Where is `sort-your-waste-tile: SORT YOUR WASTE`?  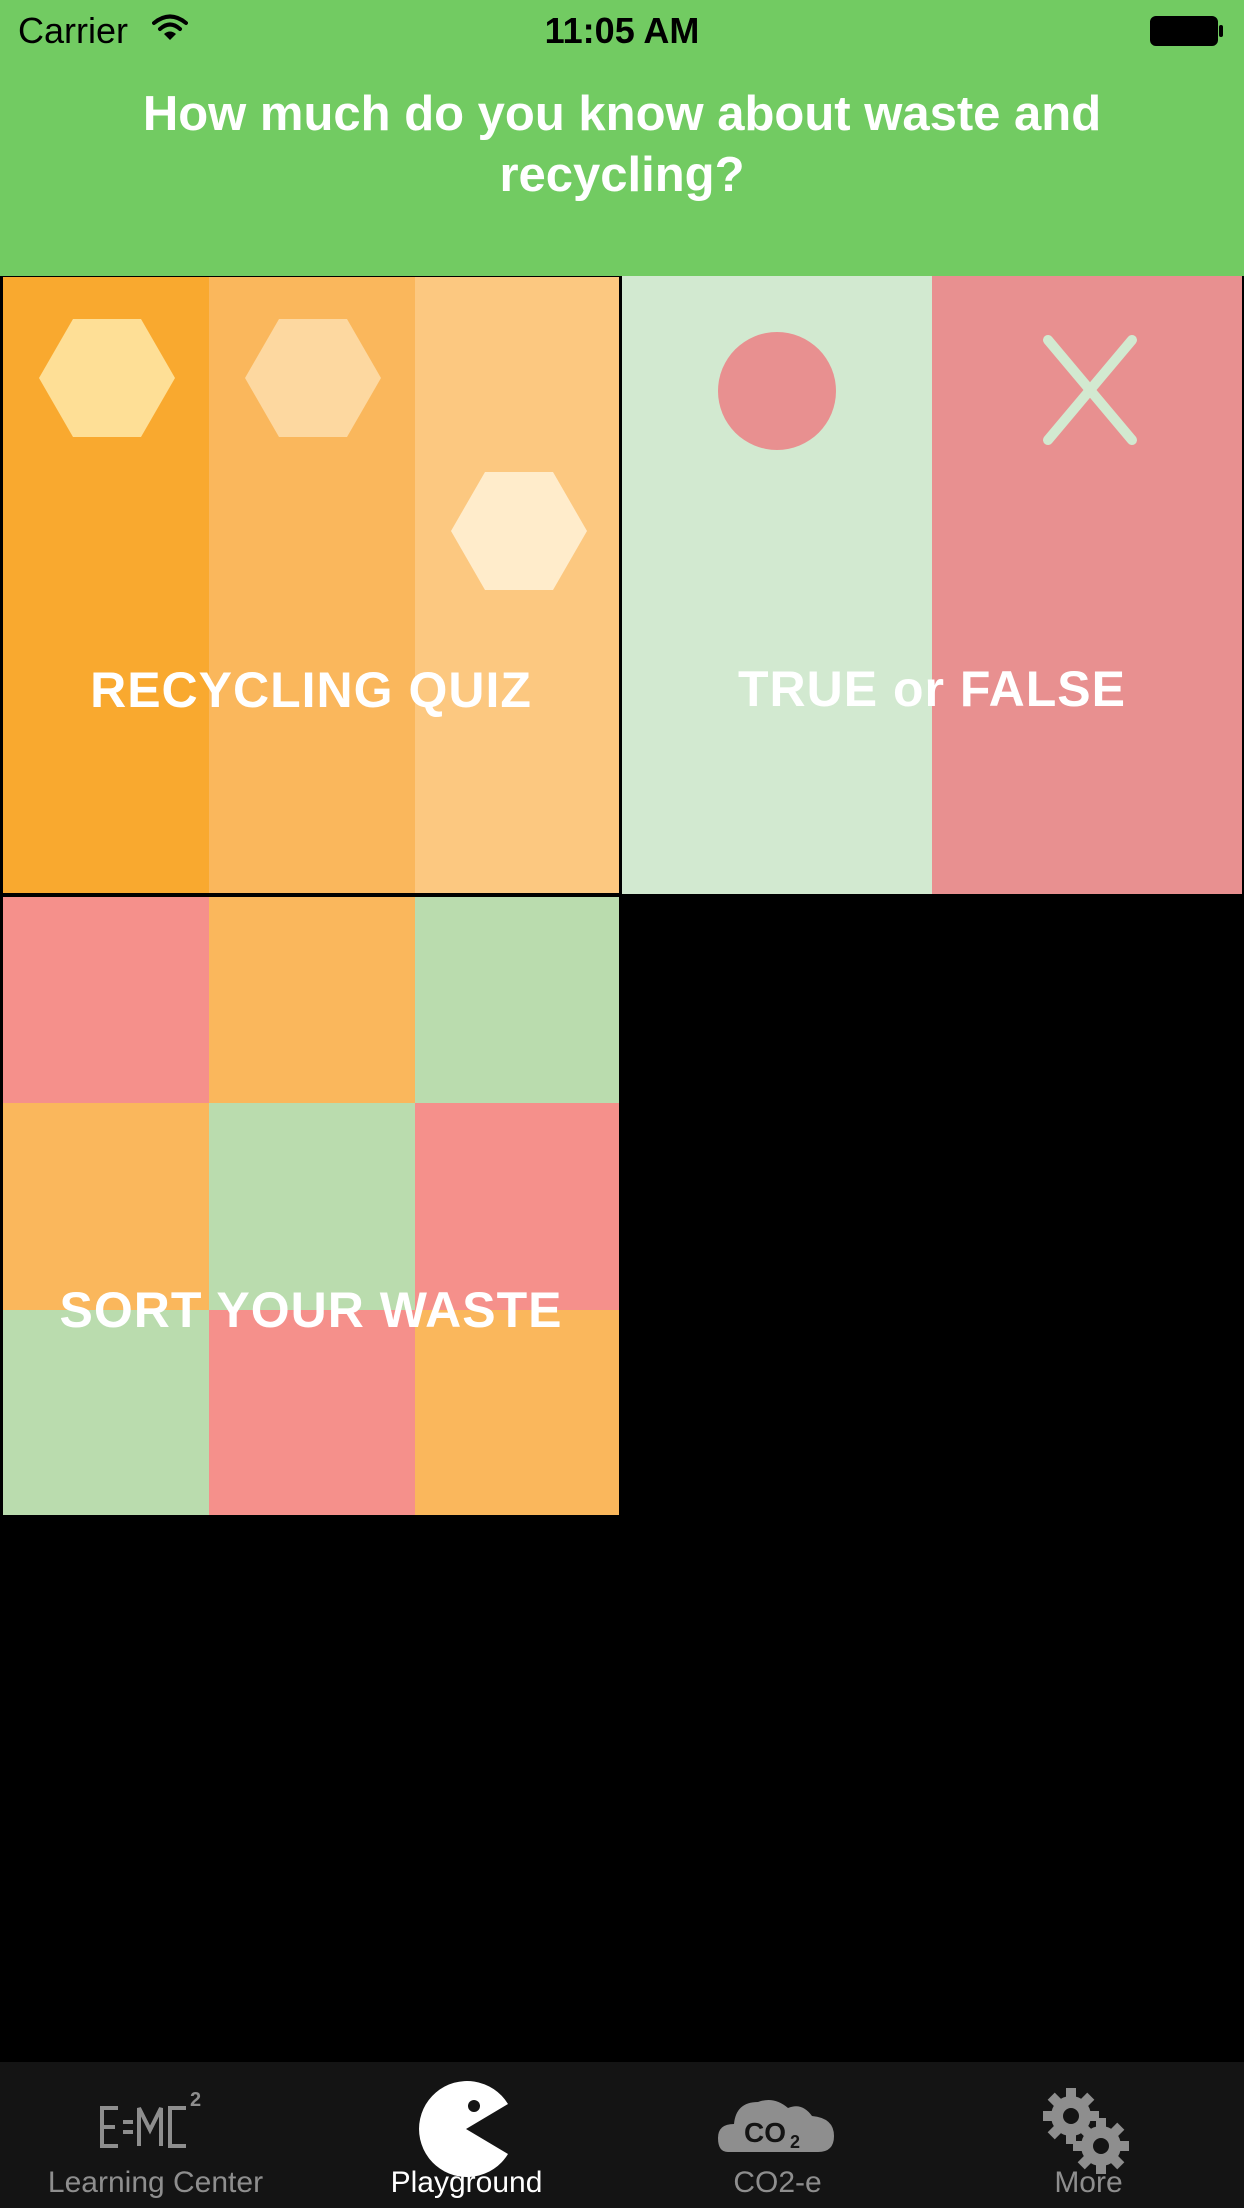 sort-your-waste-tile: SORT YOUR WASTE is located at coordinates (311, 1206).